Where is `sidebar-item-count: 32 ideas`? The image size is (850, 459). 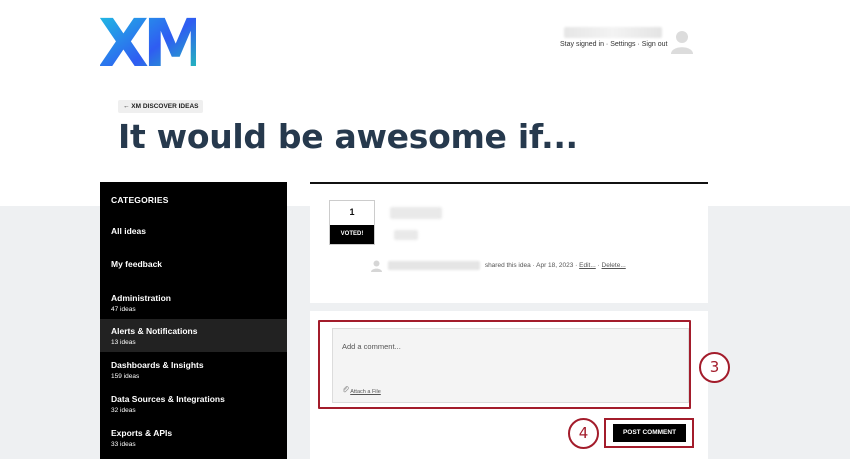 sidebar-item-count: 32 ideas is located at coordinates (123, 410).